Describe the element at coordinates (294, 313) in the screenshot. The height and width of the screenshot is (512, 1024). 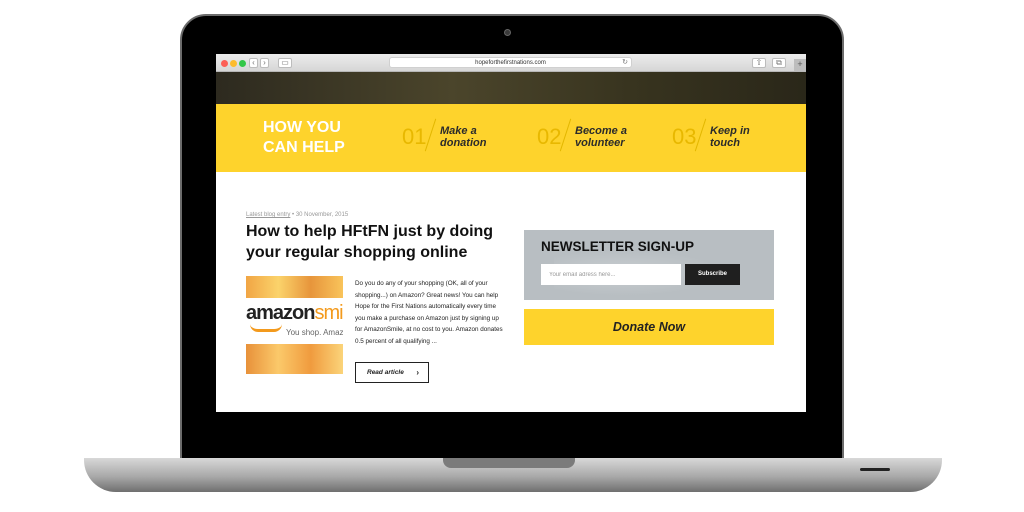
I see `amazon-smile-logo: amazonsmi` at that location.